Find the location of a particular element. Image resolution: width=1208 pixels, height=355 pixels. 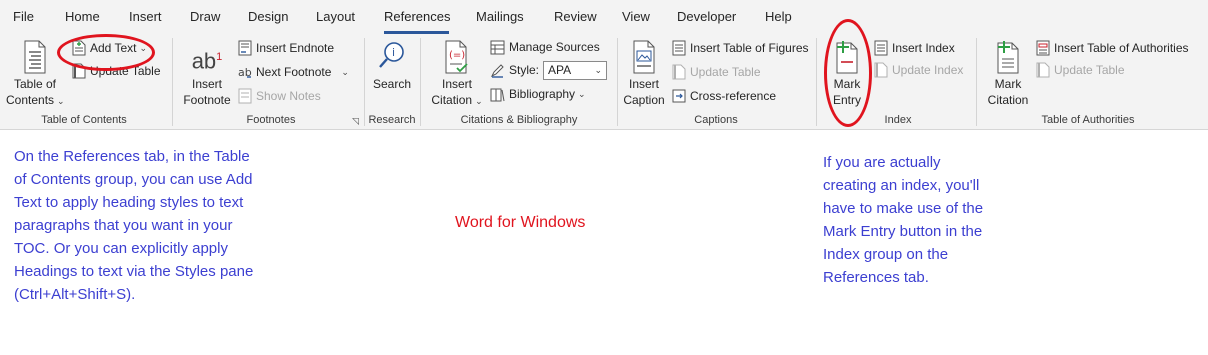

tab-home: Home is located at coordinates (82, 16).